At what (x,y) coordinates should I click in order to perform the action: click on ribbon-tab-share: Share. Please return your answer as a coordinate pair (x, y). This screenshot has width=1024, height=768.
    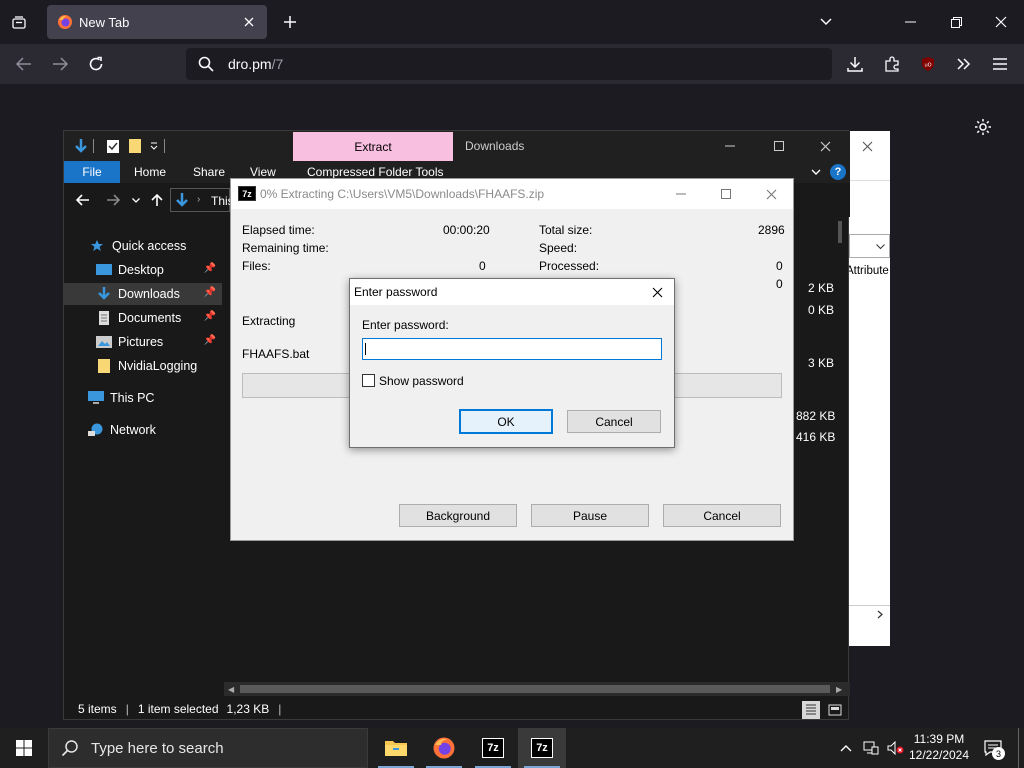
    Looking at the image, I should click on (209, 172).